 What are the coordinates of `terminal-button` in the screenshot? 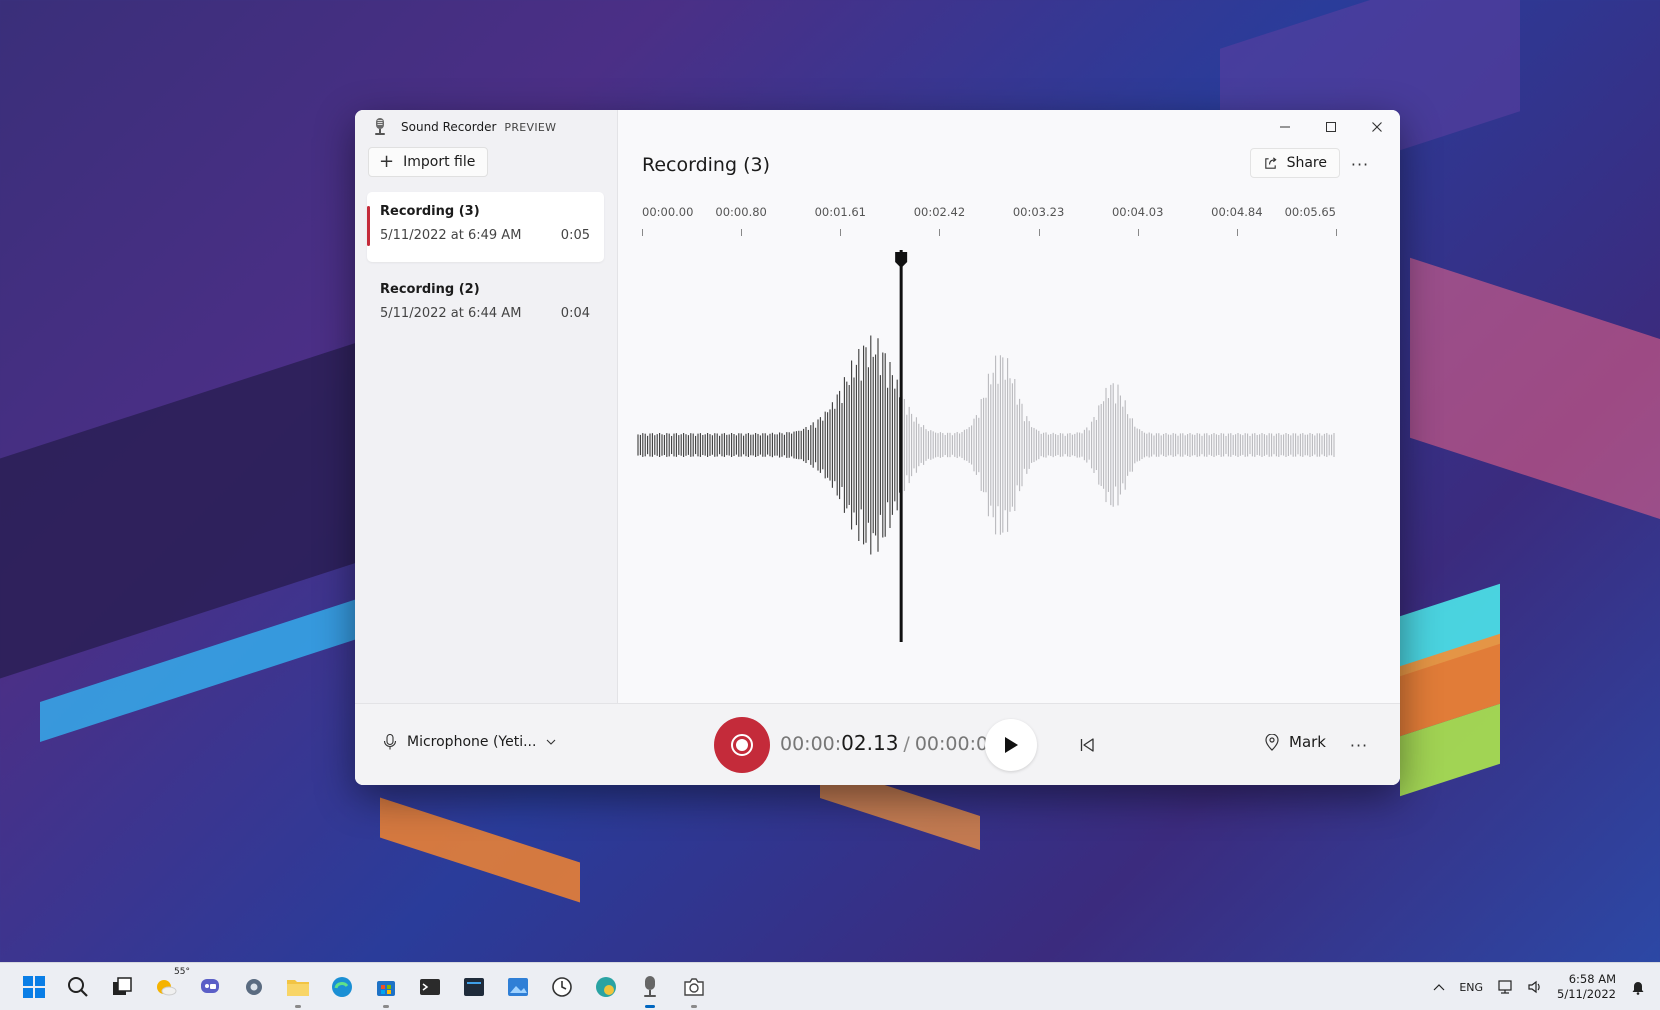 It's located at (430, 987).